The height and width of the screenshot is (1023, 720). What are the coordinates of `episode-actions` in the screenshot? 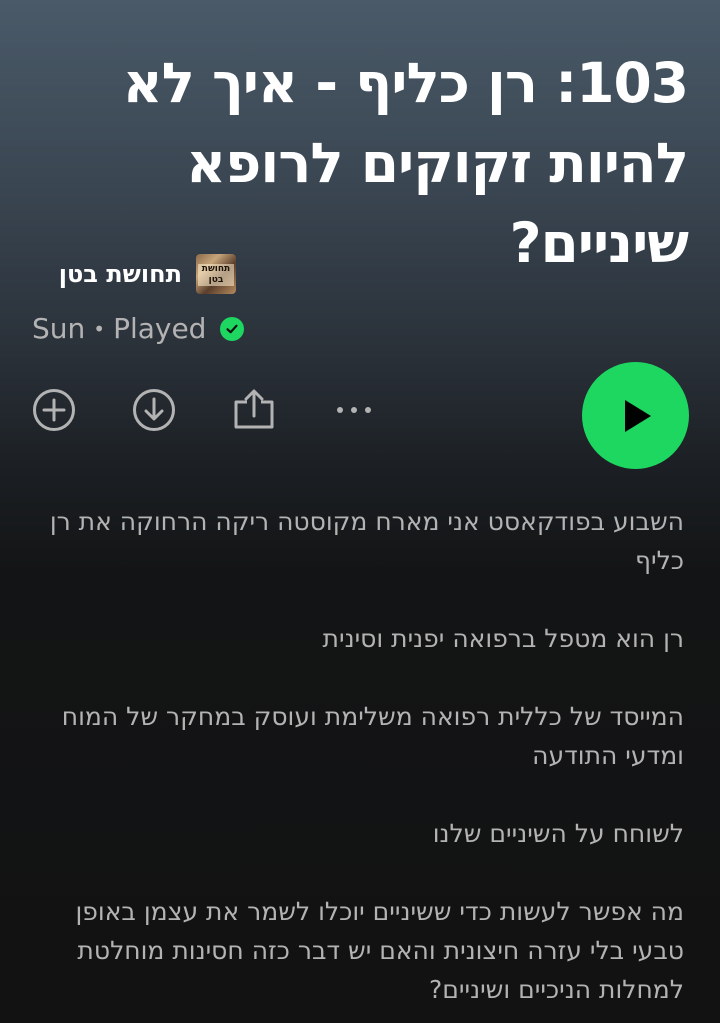 It's located at (232, 410).